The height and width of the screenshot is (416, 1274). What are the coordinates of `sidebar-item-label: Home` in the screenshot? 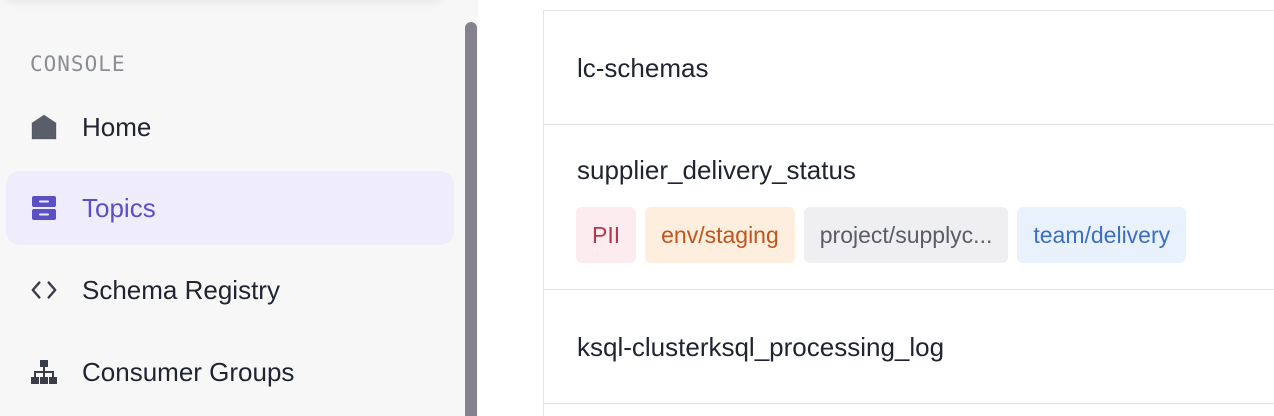 It's located at (117, 126).